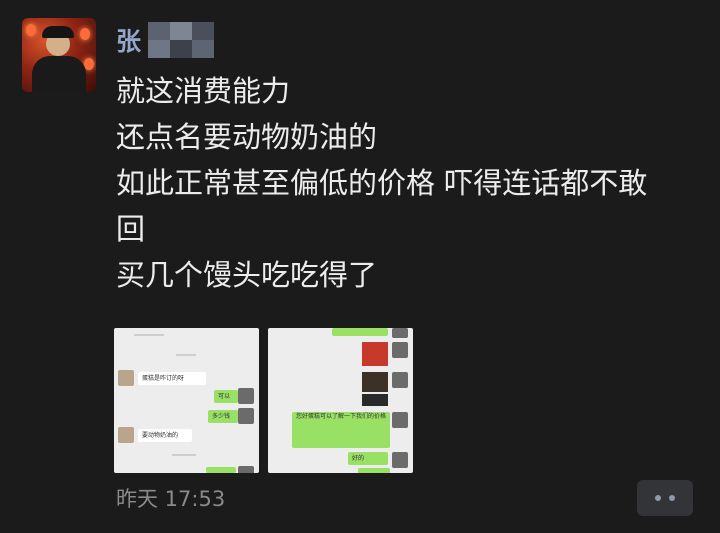  Describe the element at coordinates (375, 354) in the screenshot. I see `product-ad-image` at that location.